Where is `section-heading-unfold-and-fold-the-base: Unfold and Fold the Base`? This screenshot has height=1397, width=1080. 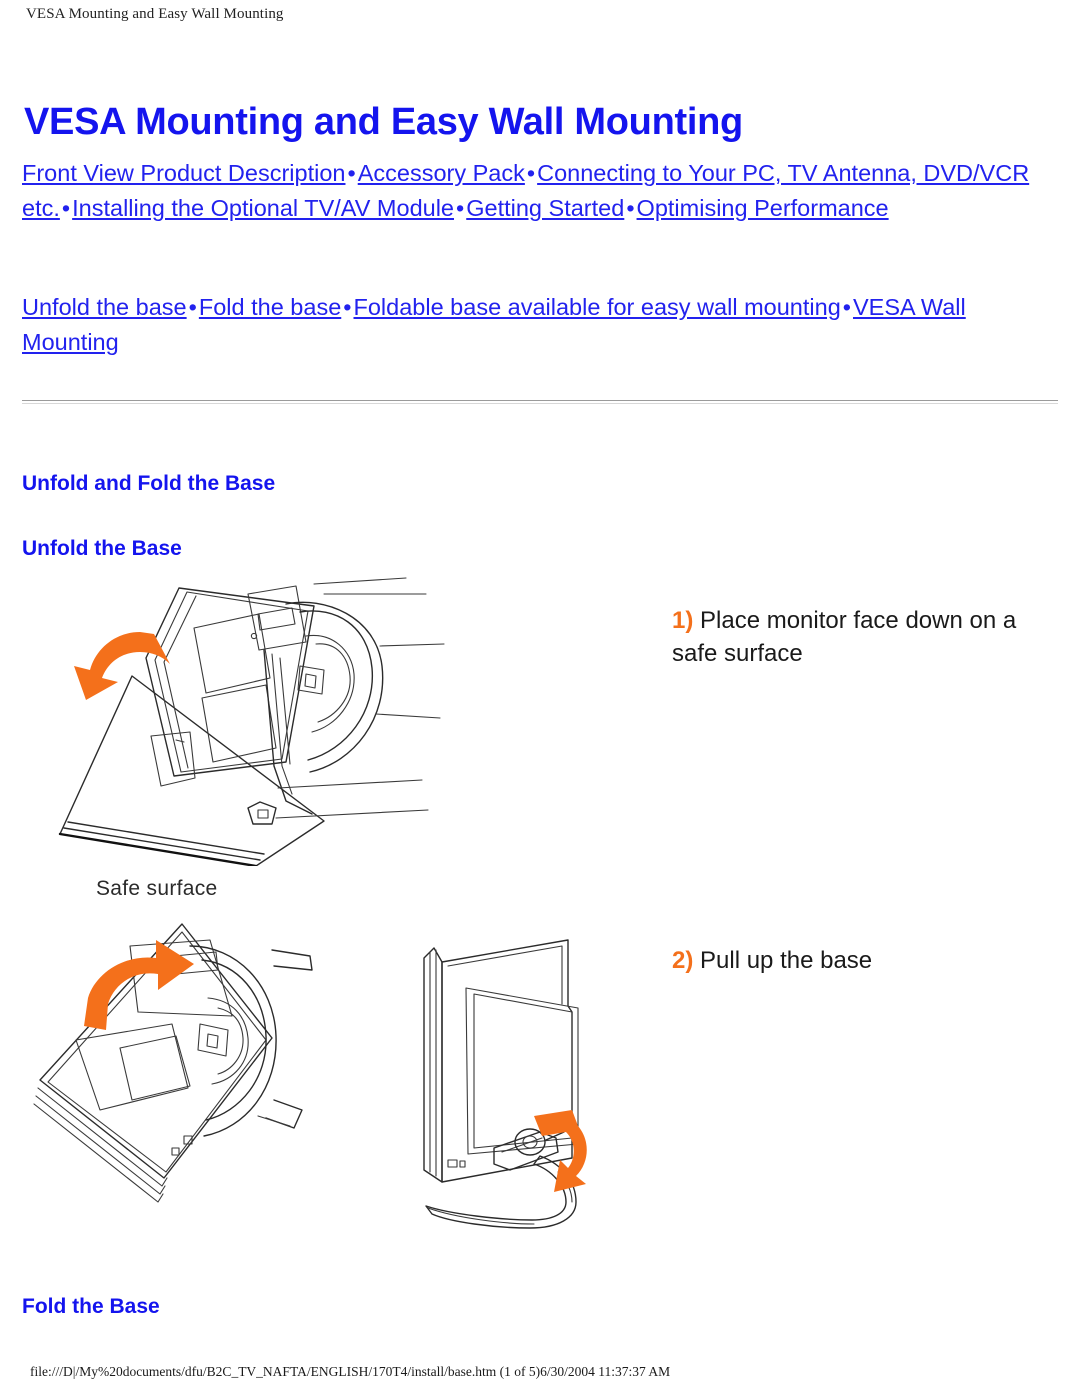 section-heading-unfold-and-fold-the-base: Unfold and Fold the Base is located at coordinates (149, 484).